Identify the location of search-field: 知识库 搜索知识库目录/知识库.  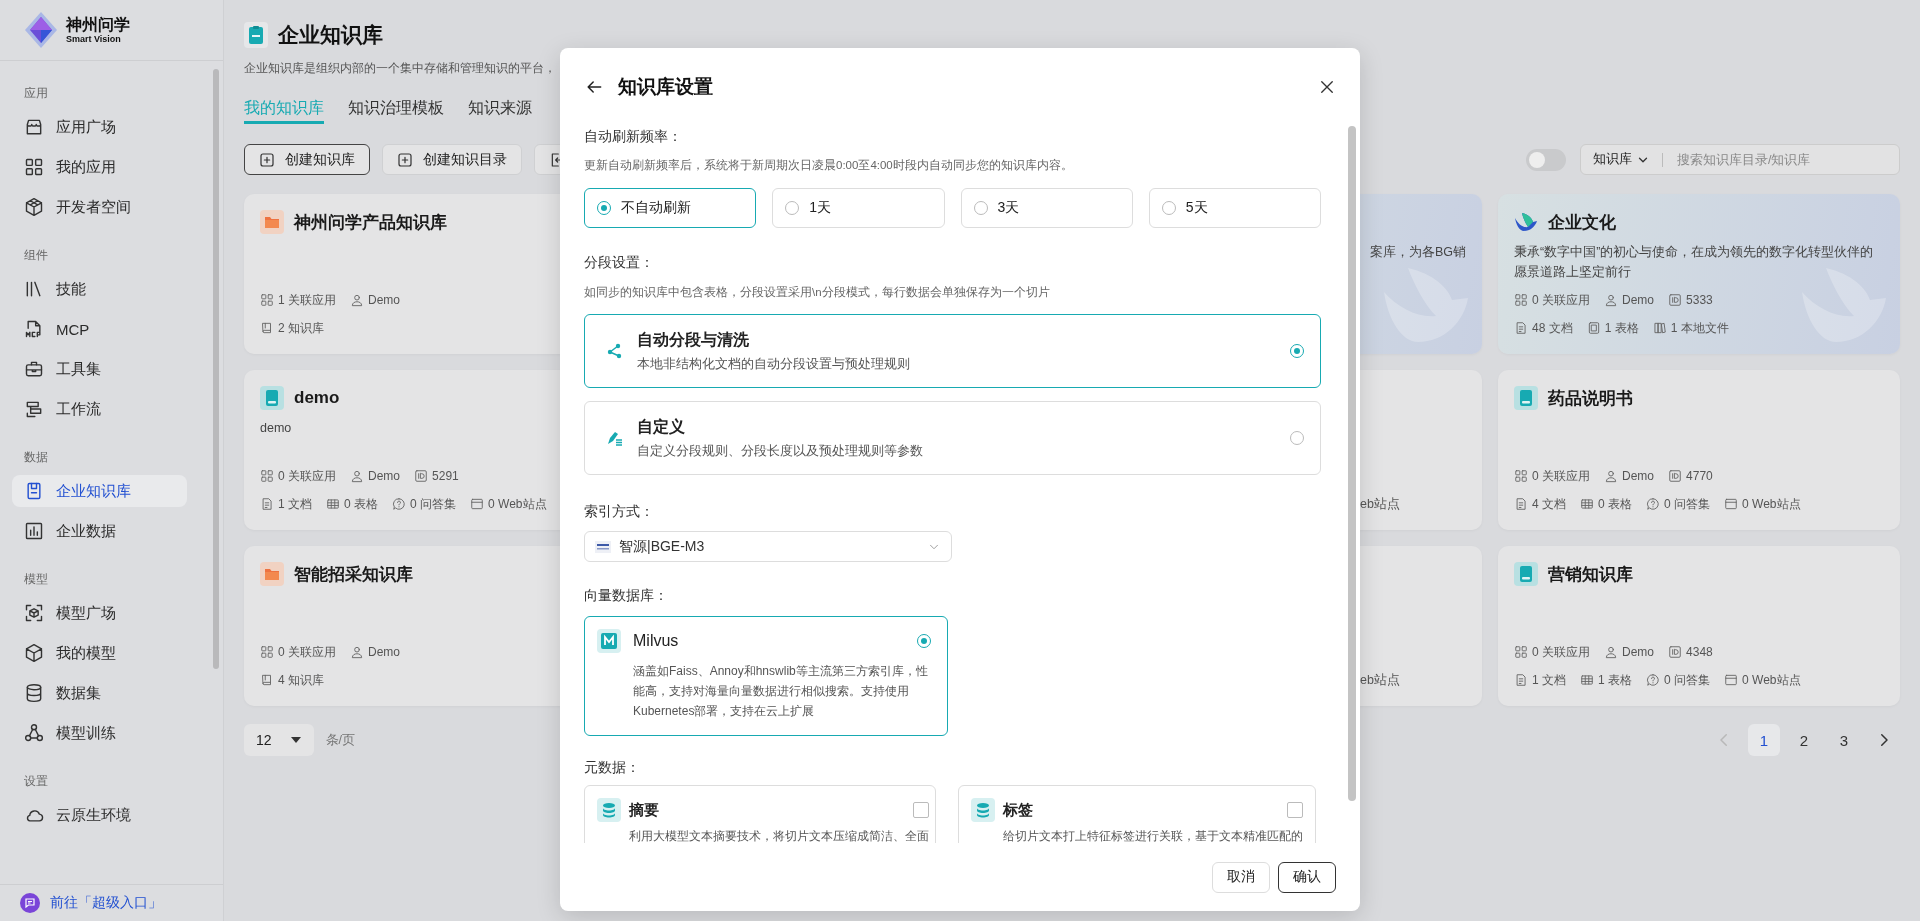
(1740, 159).